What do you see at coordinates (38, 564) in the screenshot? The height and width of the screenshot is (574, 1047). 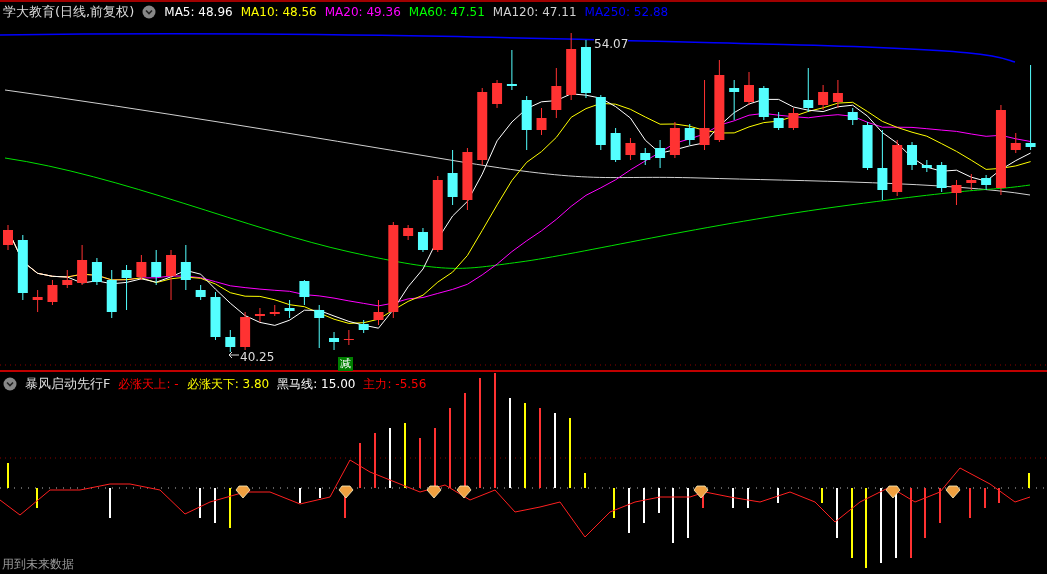 I see `status-text: 用到未来数据` at bounding box center [38, 564].